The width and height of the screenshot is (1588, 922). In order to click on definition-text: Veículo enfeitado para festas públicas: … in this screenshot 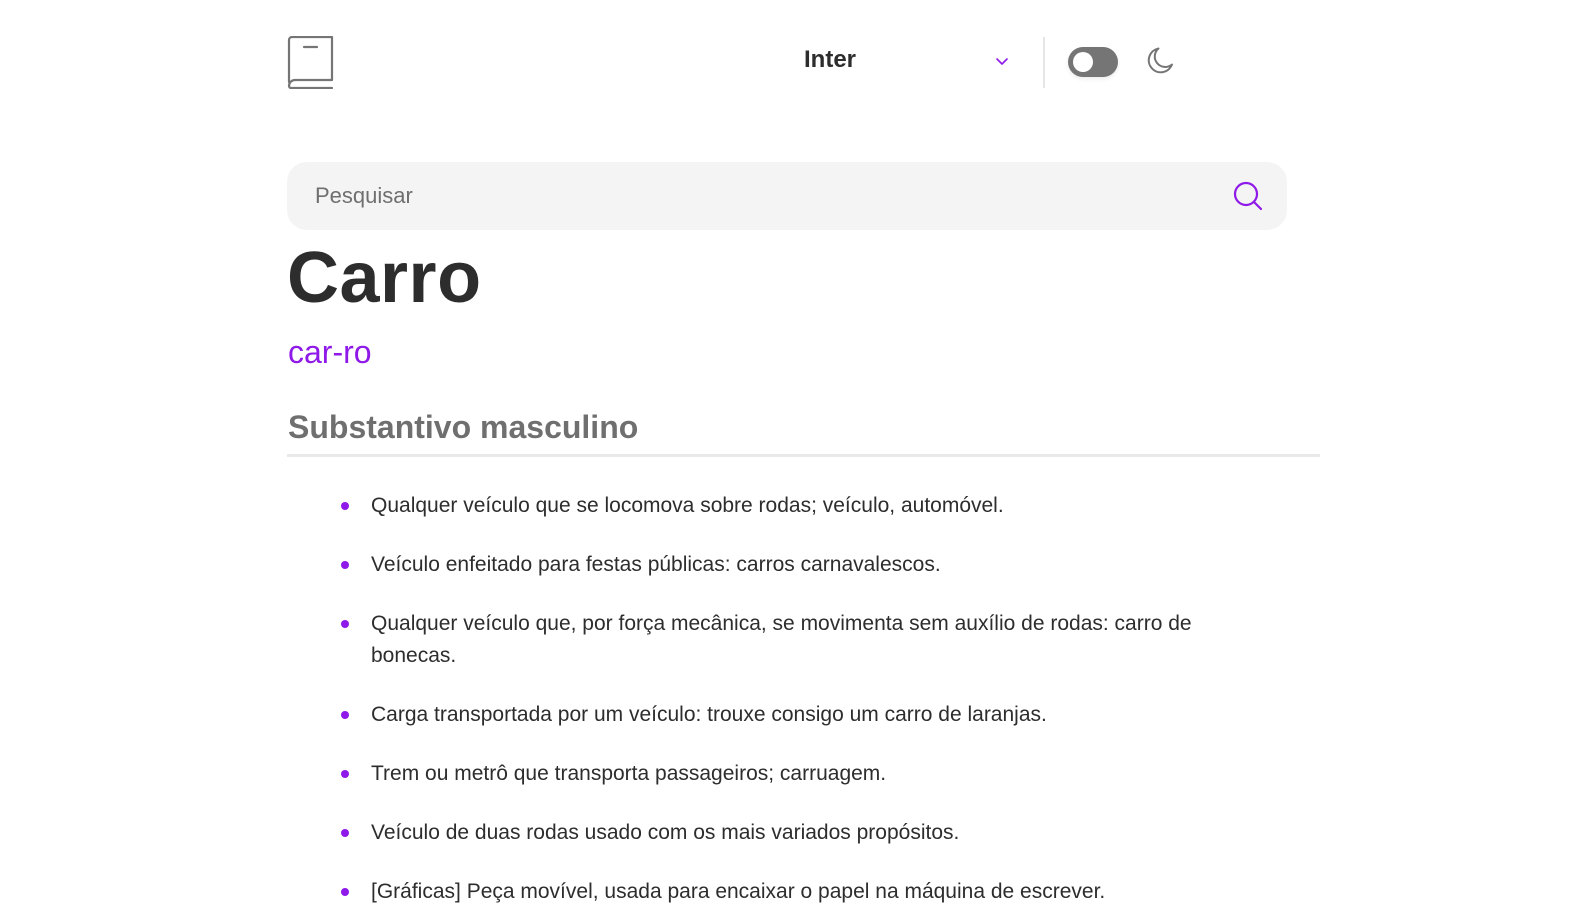, I will do `click(656, 564)`.